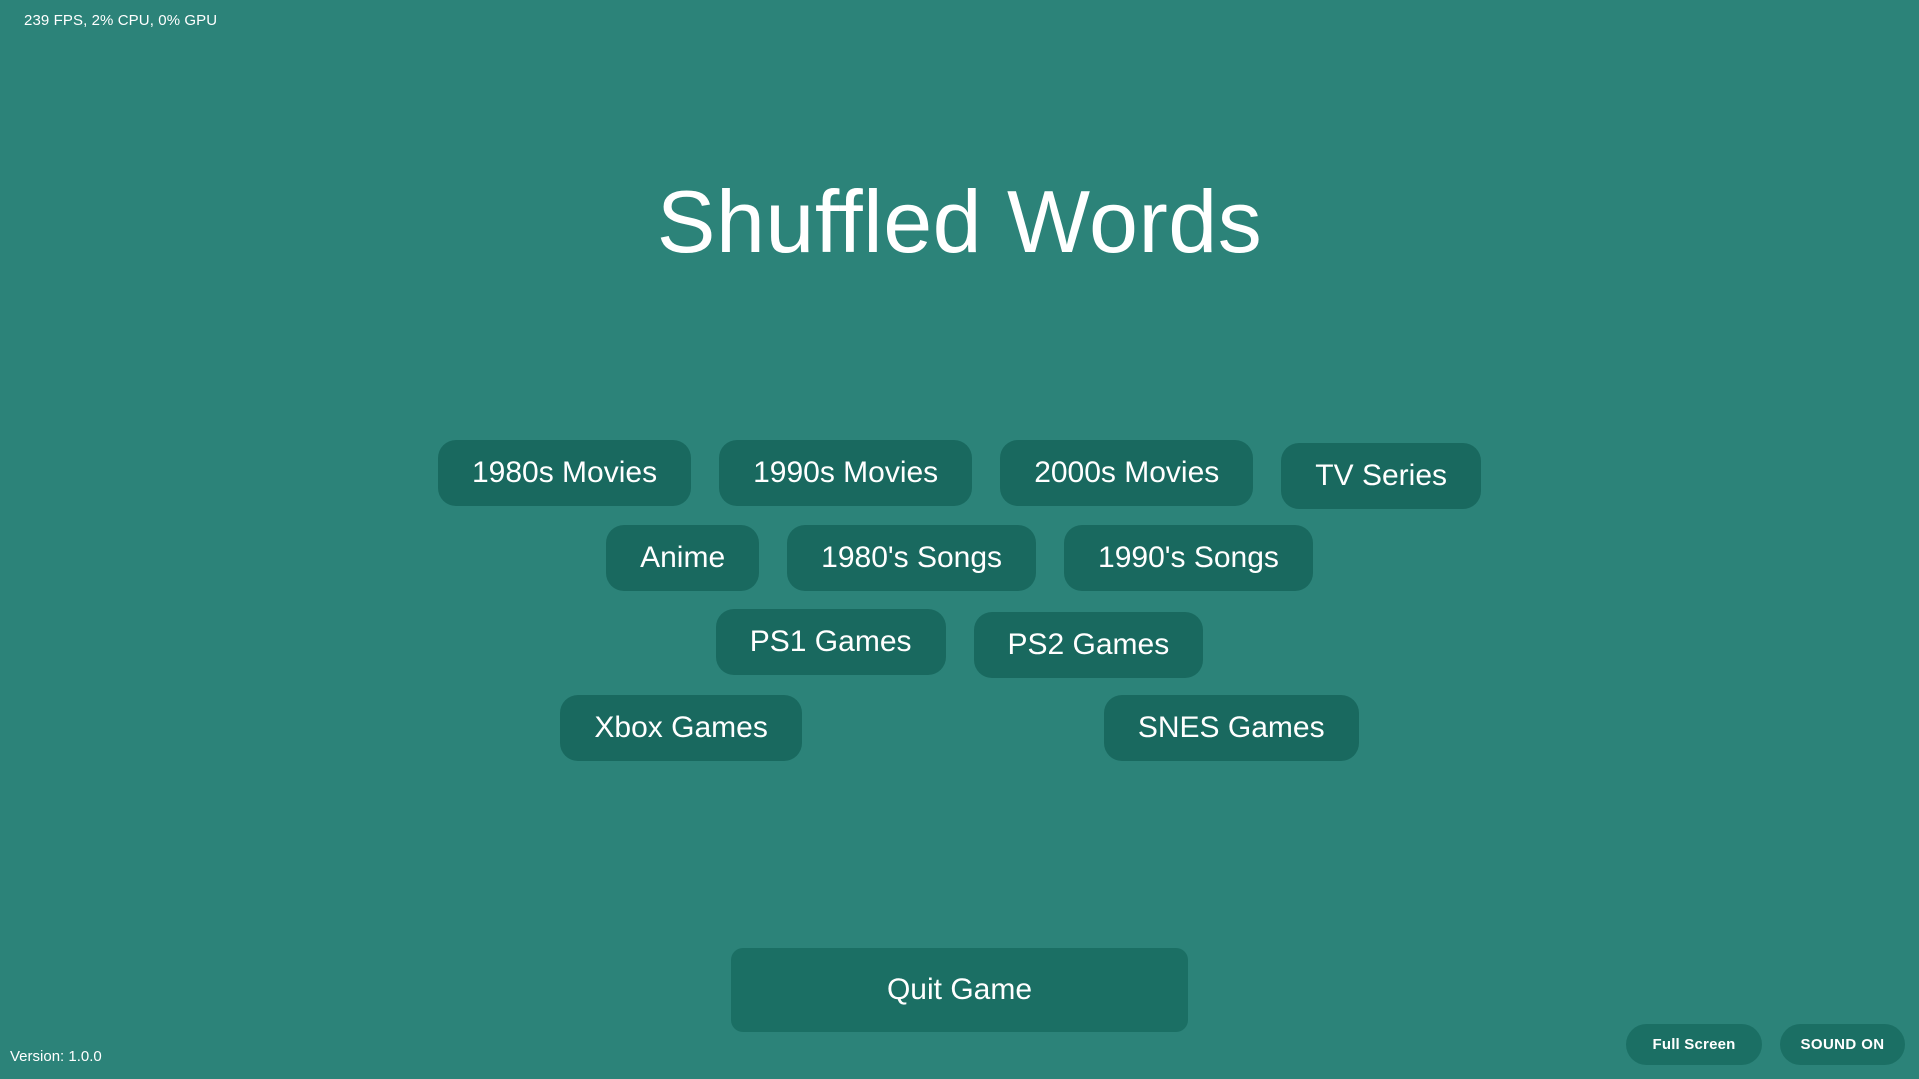 The image size is (1919, 1079). I want to click on quit-button-container: Quit Game, so click(959, 990).